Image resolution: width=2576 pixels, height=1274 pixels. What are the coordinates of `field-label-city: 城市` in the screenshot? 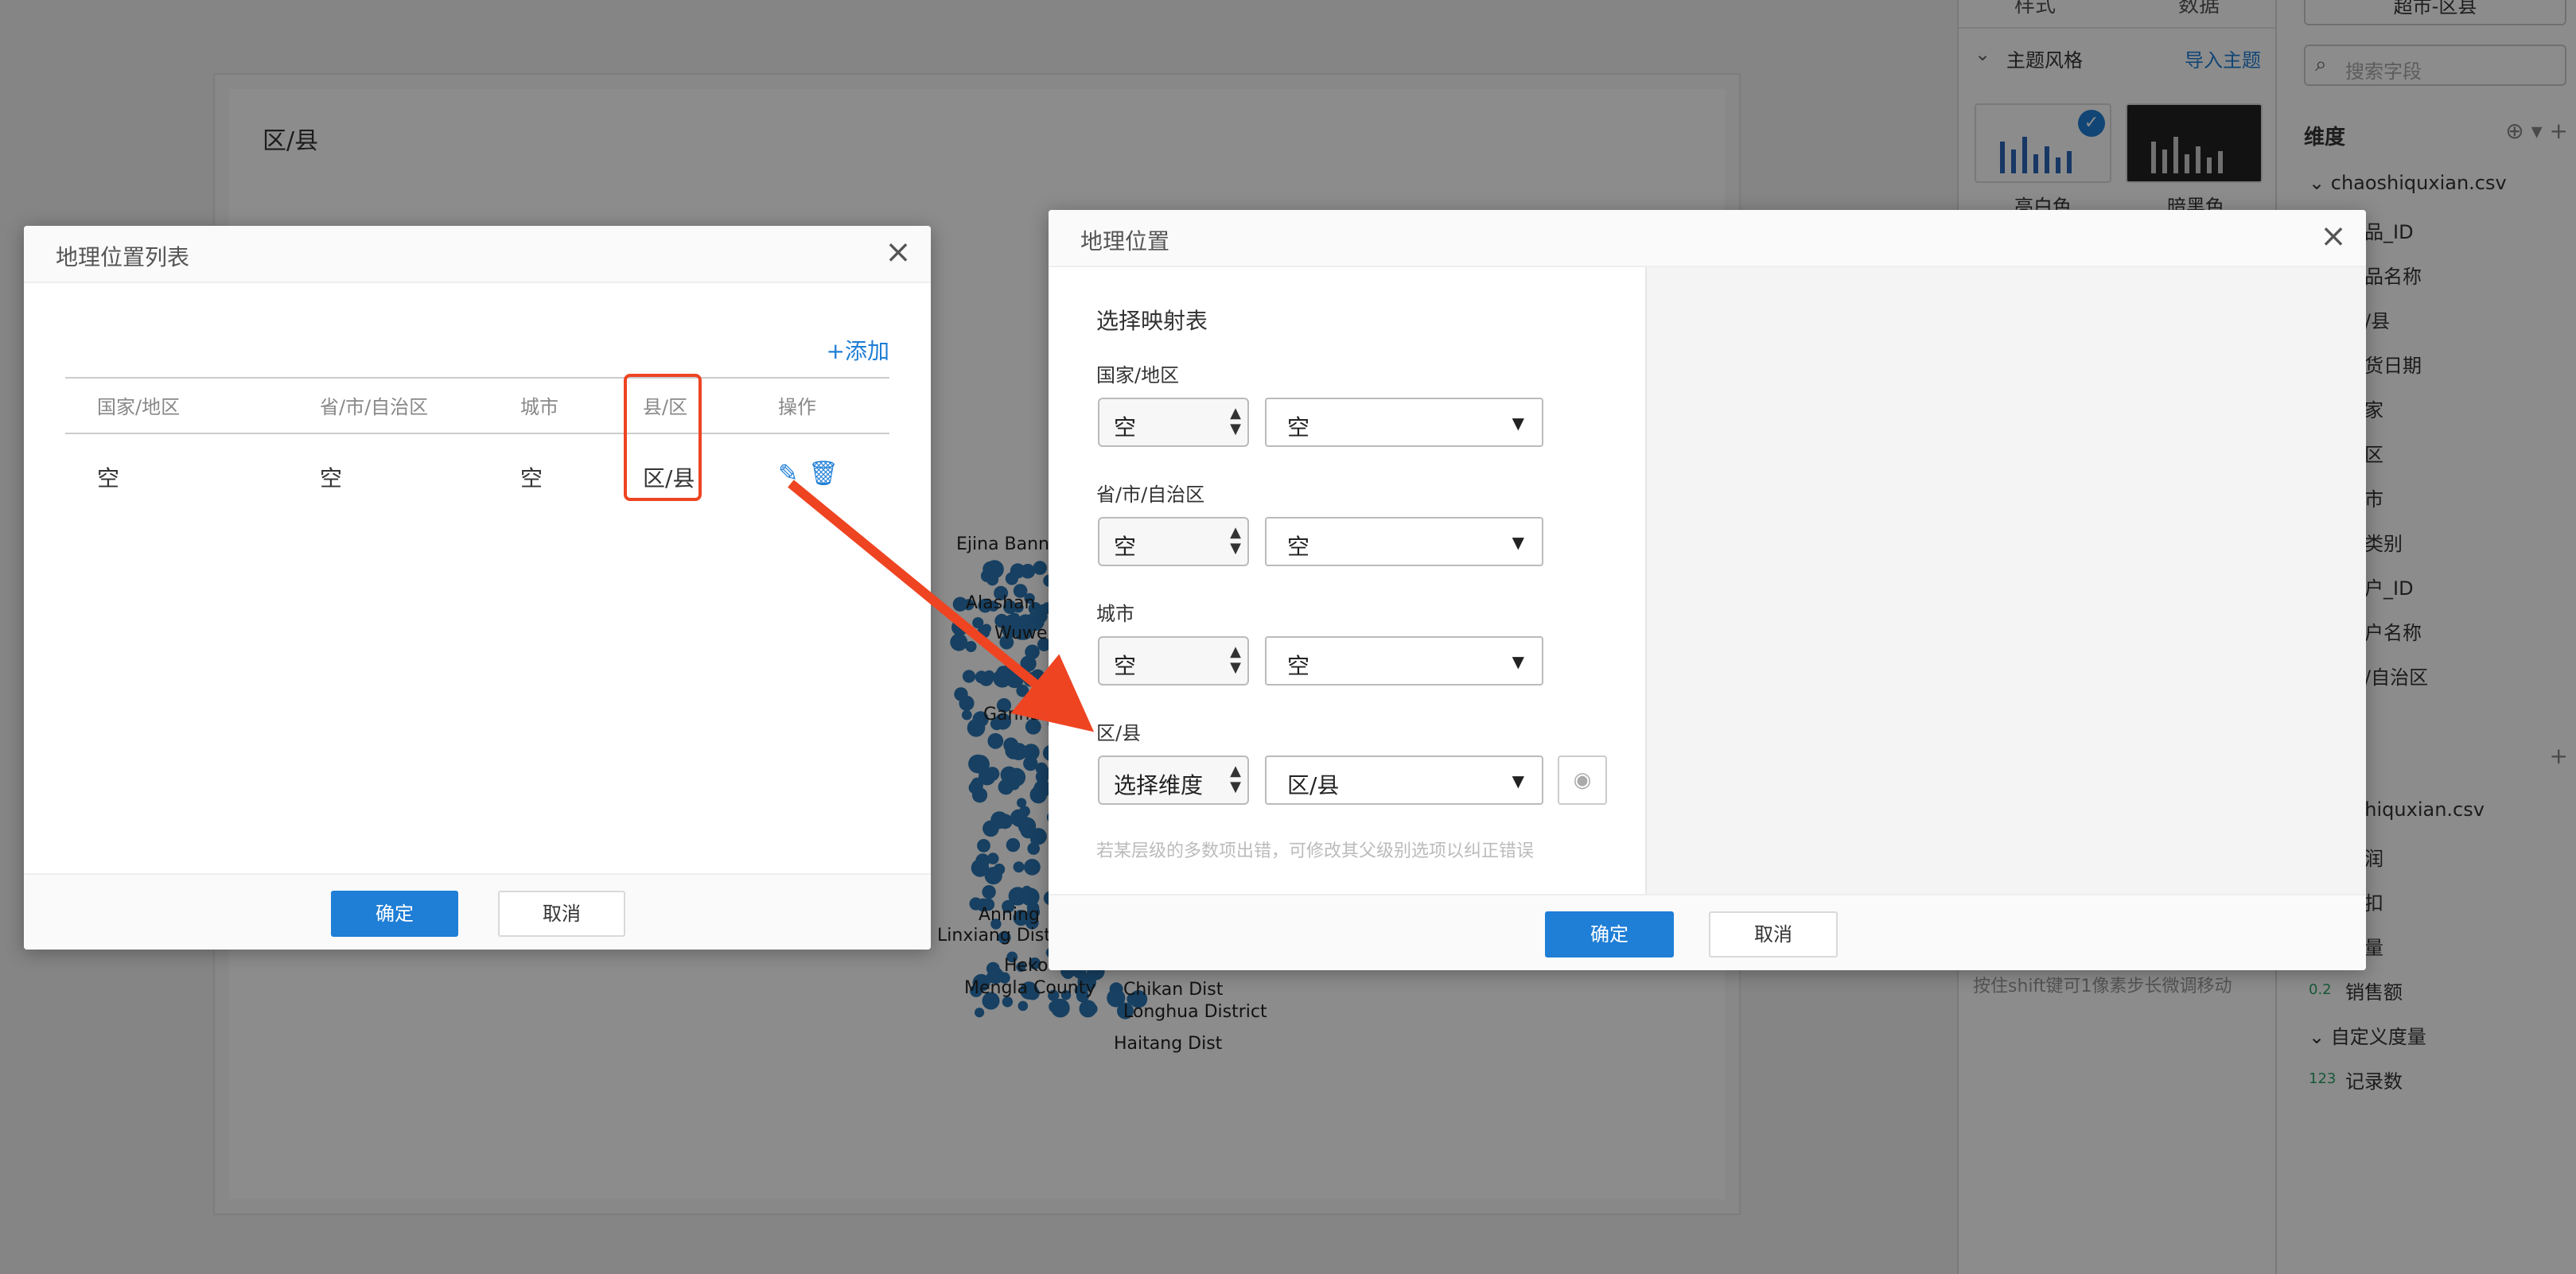 It's located at (1115, 614).